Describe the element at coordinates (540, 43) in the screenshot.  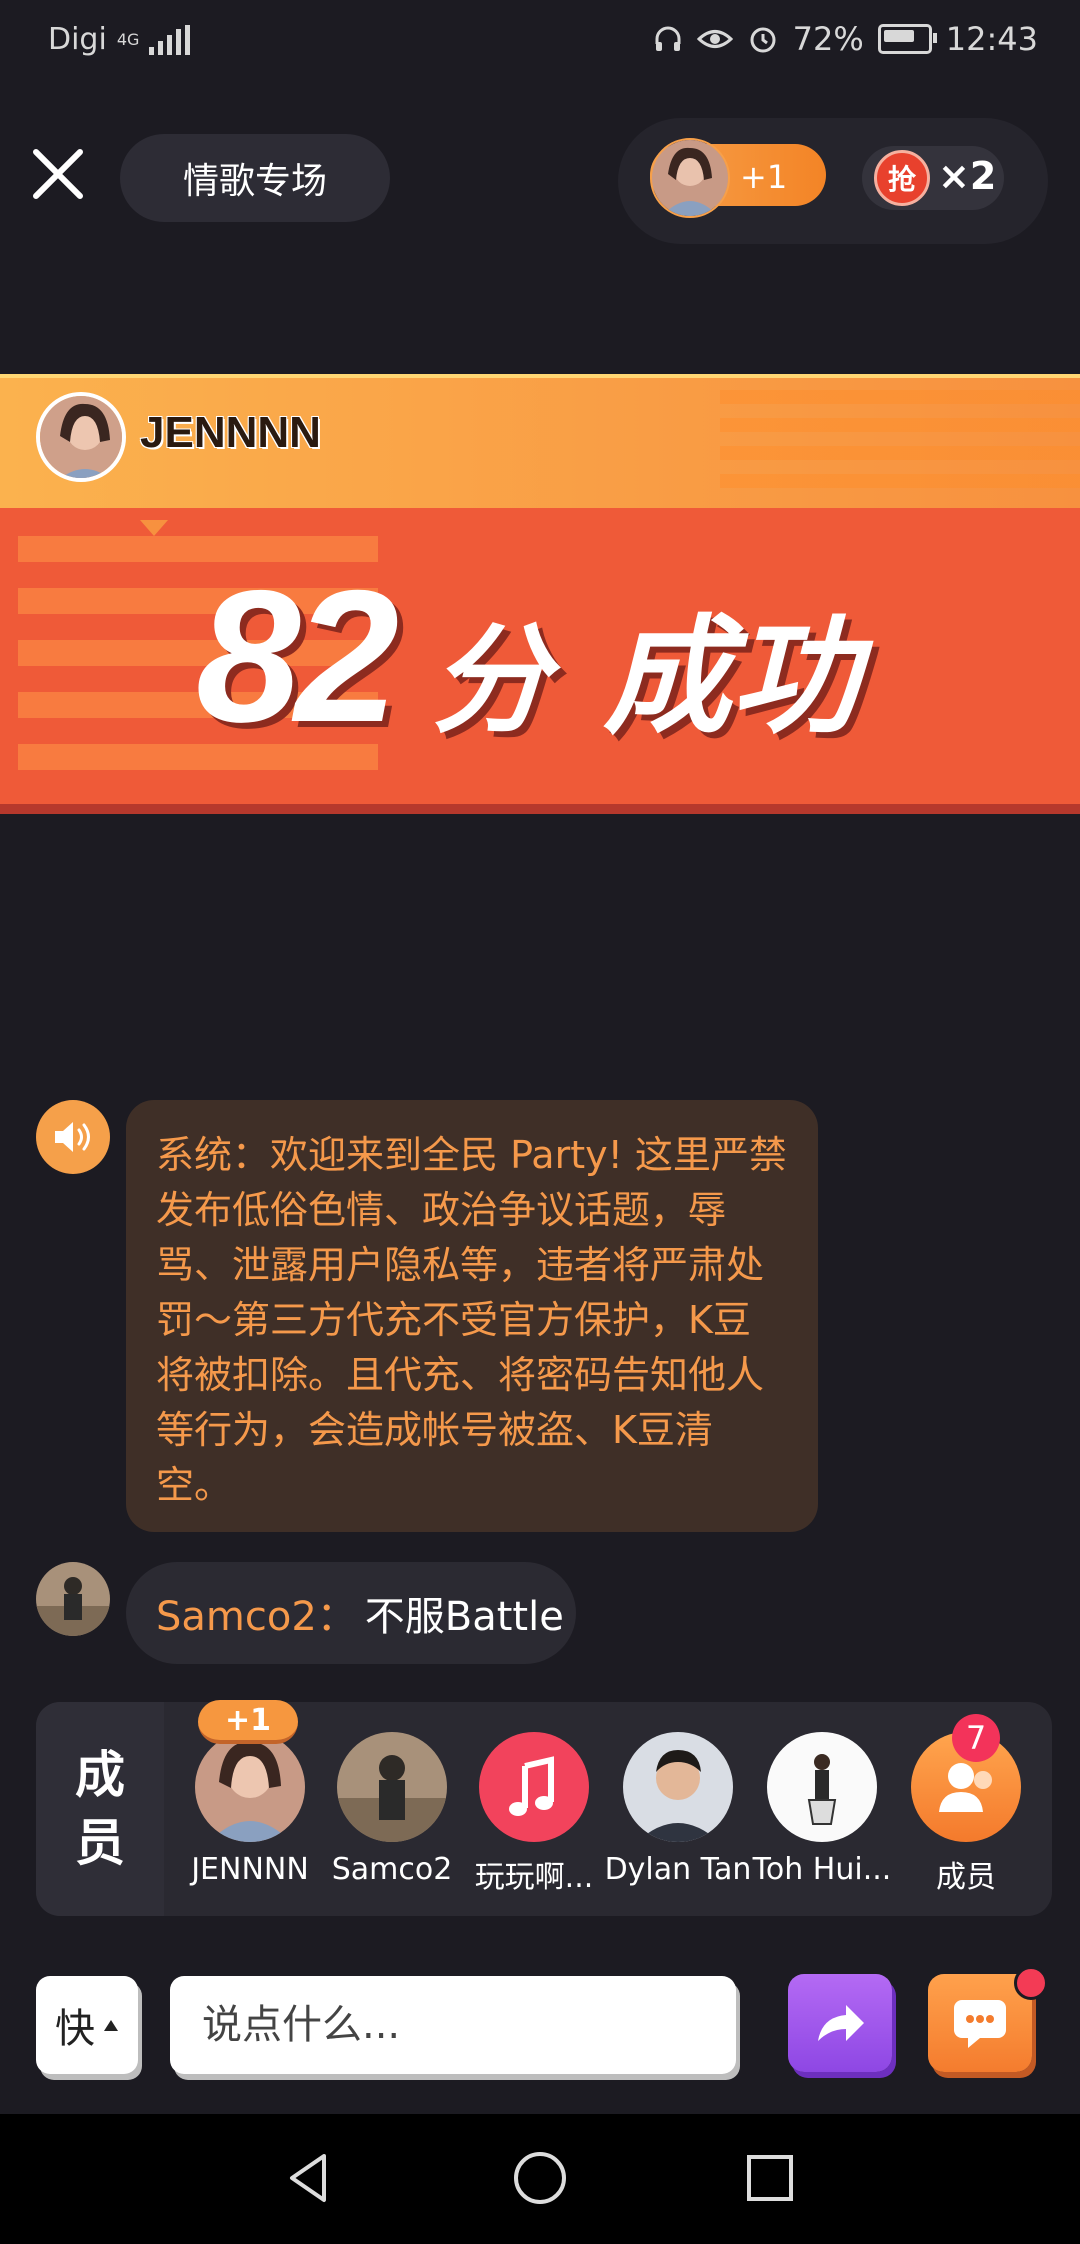
I see `status-bar: Digi 4G 72% 12:43` at that location.